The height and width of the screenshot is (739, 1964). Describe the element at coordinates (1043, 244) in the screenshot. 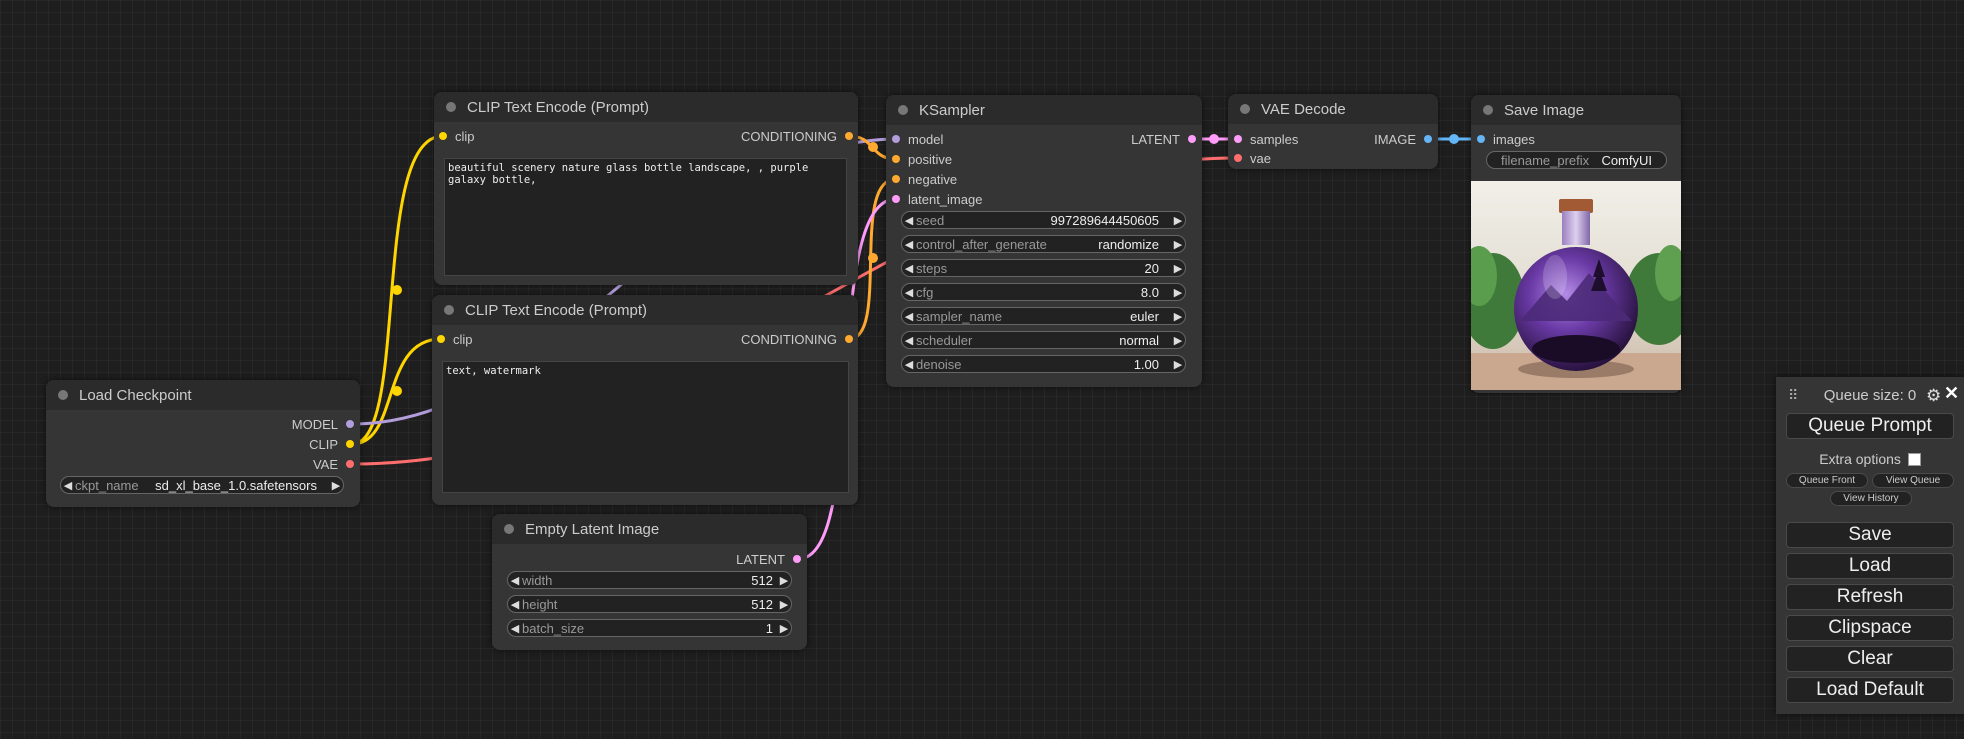

I see `control-after-generate-widget: ◀ control_after_generate randomize ▶` at that location.